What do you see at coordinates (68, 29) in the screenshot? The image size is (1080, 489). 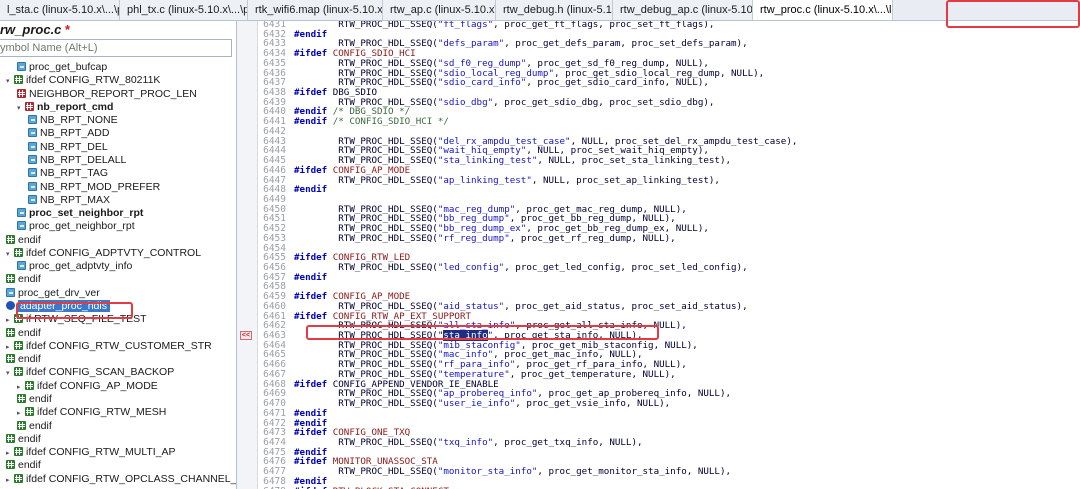 I see `modified-marker: *` at bounding box center [68, 29].